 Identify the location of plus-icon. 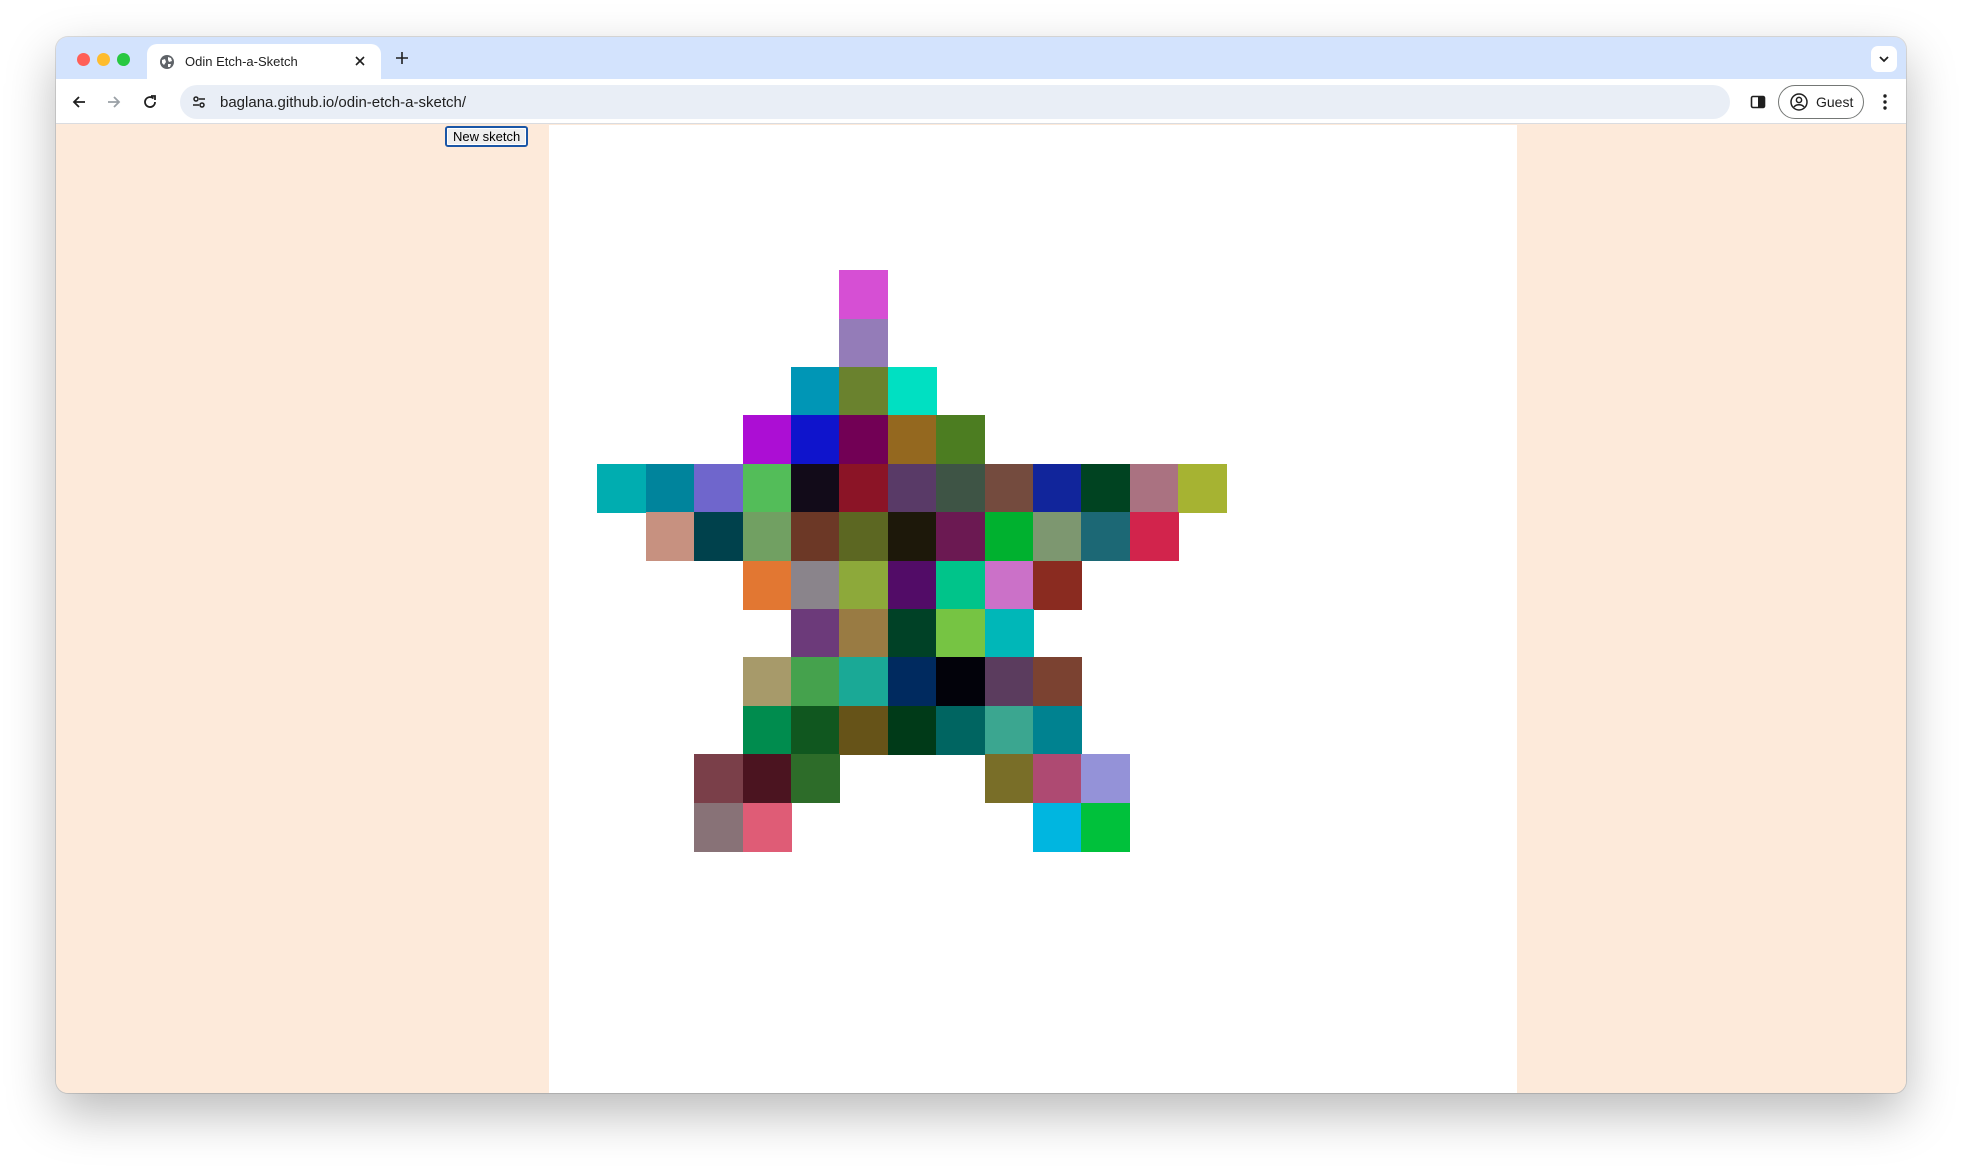
(402, 59).